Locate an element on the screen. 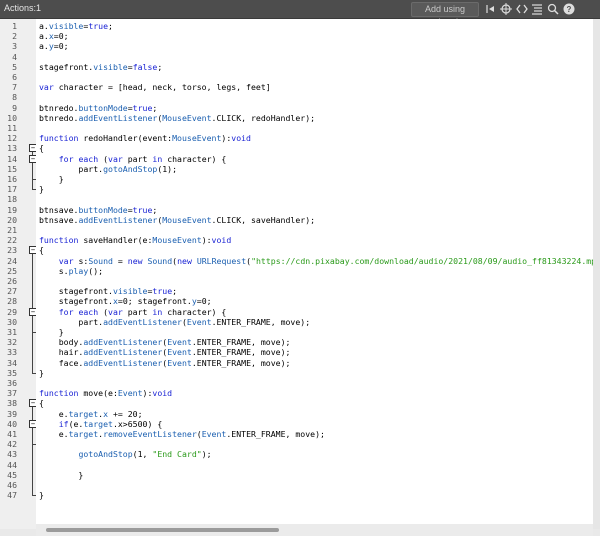 This screenshot has width=600, height=536. line-number: 28 is located at coordinates (12, 301).